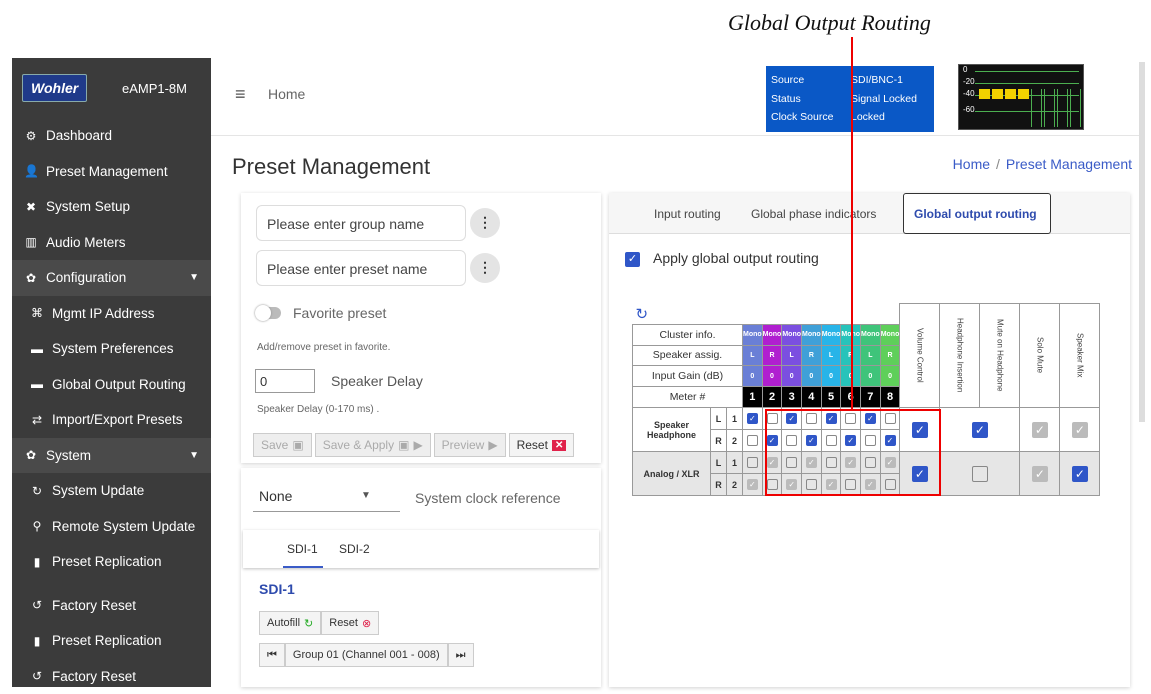 The width and height of the screenshot is (1151, 694). Describe the element at coordinates (461, 655) in the screenshot. I see `last-group-button: ⏭` at that location.